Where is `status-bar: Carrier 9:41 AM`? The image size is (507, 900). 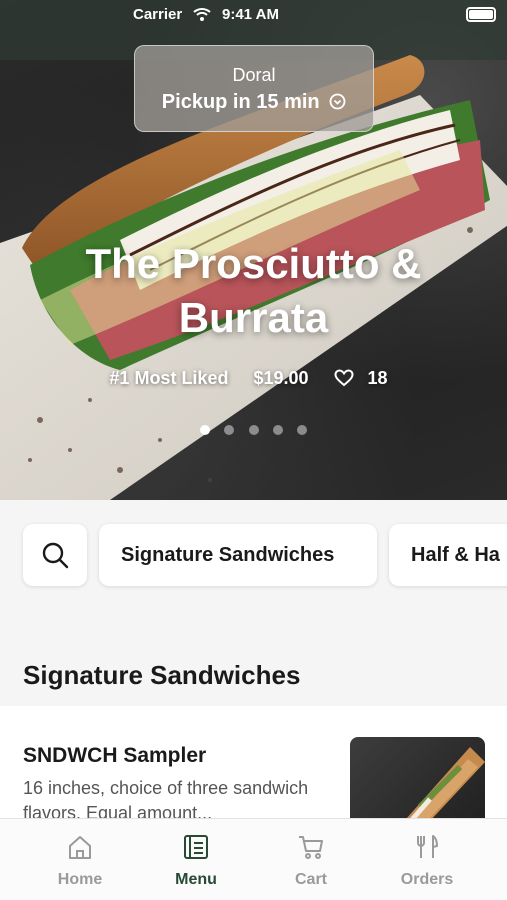
status-bar: Carrier 9:41 AM is located at coordinates (253, 16).